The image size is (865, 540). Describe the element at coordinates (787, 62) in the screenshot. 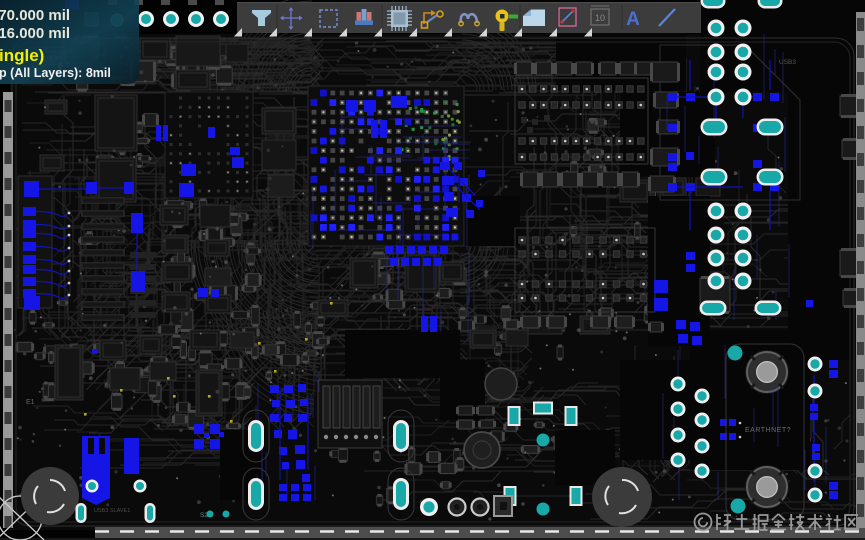

I see `svg-text: USB3` at that location.